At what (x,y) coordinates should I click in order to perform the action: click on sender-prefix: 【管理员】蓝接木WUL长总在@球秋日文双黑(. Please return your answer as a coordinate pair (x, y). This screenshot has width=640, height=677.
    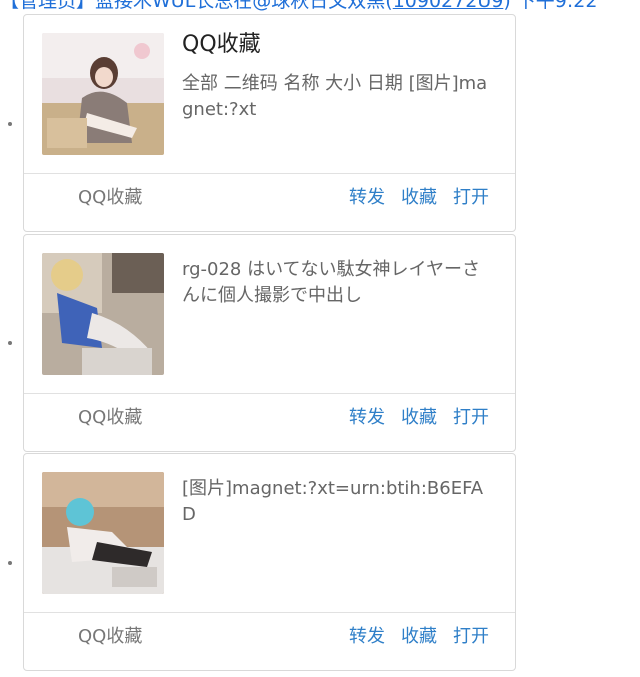
    Looking at the image, I should click on (196, 6).